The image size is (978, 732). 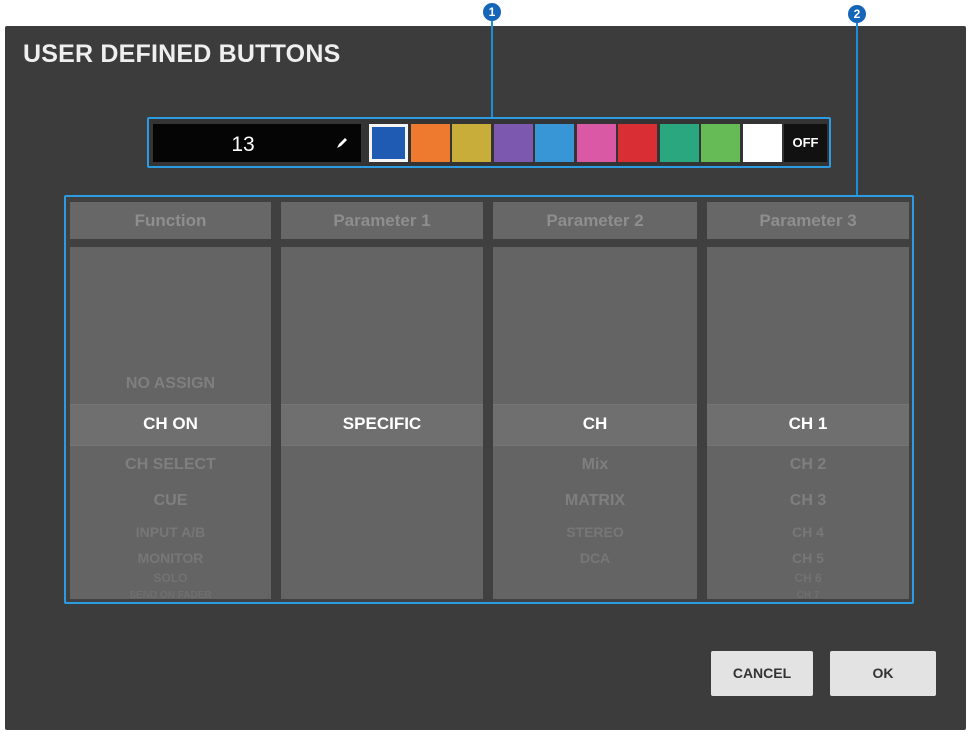 I want to click on ok-button: OK, so click(x=883, y=673).